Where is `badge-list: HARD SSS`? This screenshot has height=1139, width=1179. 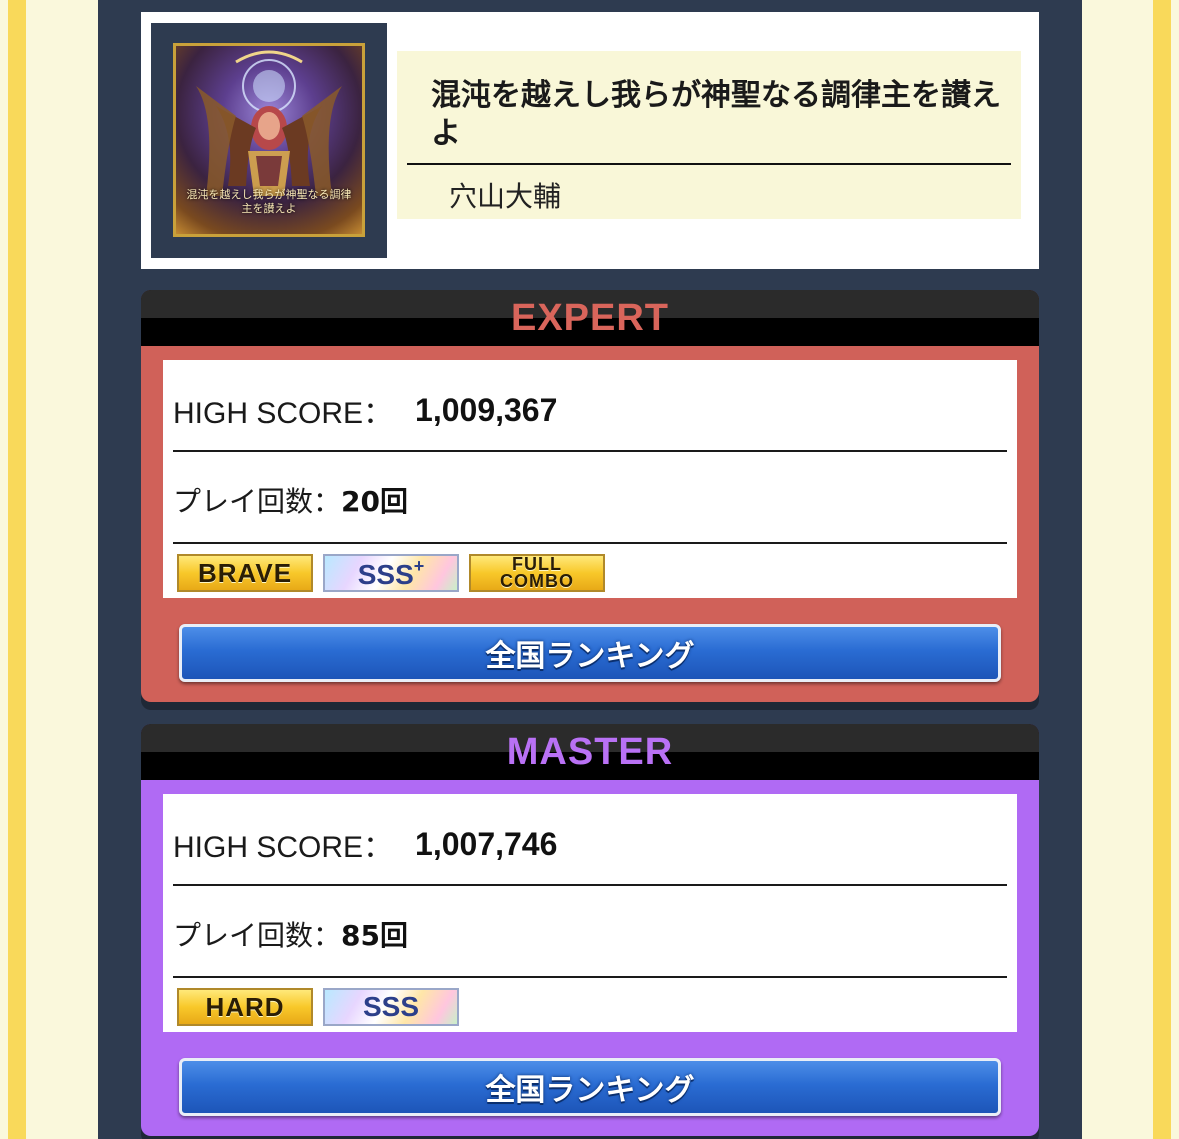
badge-list: HARD SSS is located at coordinates (318, 1007).